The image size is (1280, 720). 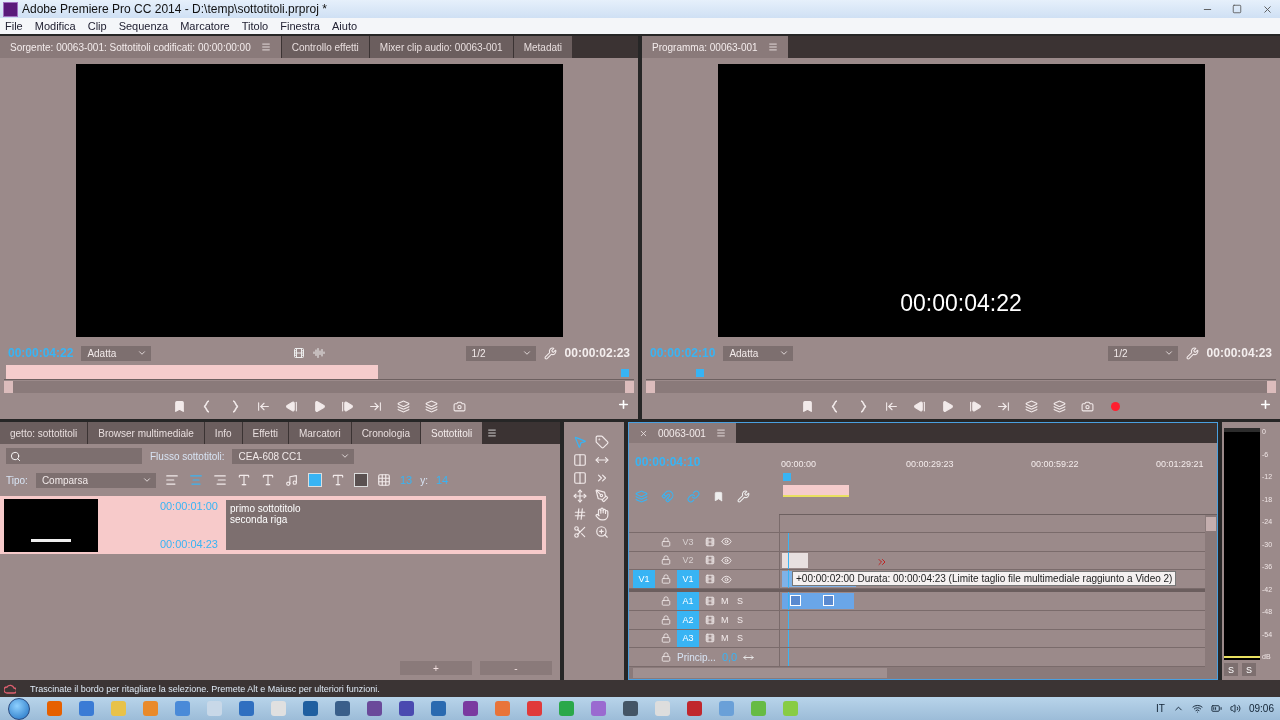 What do you see at coordinates (1197, 708) in the screenshot?
I see `signal-icon` at bounding box center [1197, 708].